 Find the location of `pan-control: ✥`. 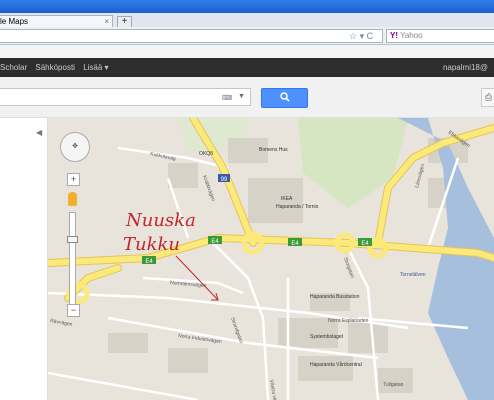

pan-control: ✥ is located at coordinates (75, 147).